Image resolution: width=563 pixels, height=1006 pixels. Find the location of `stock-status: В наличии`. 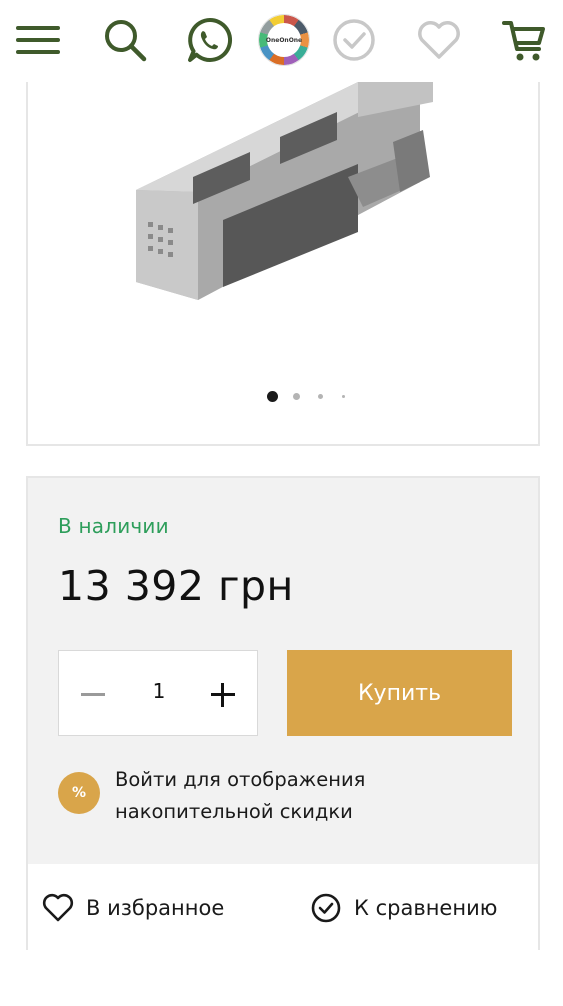

stock-status: В наличии is located at coordinates (113, 526).